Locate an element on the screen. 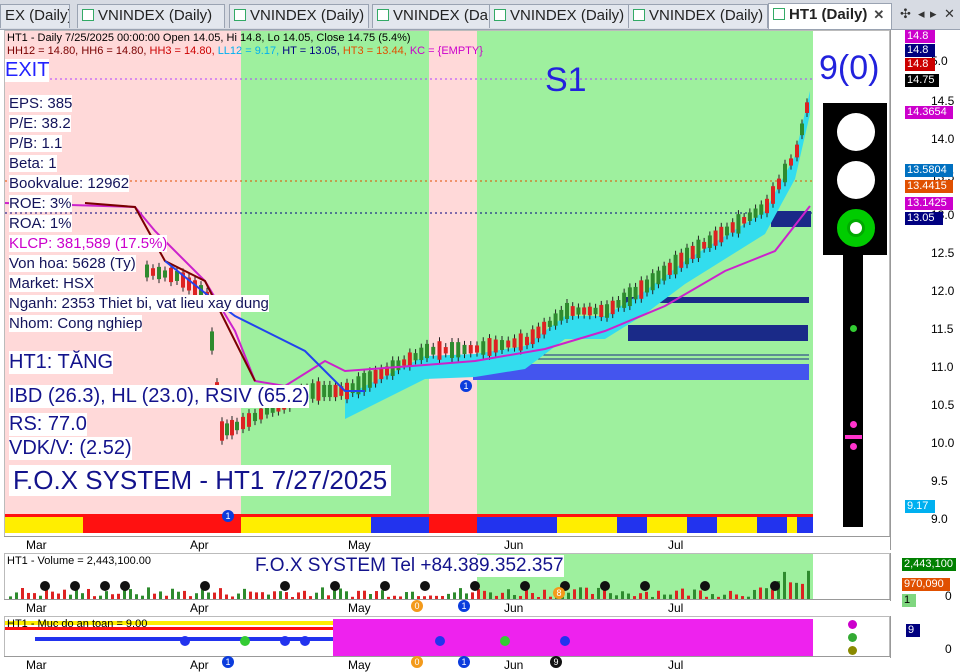  nav-icon: ✣ is located at coordinates (905, 14).